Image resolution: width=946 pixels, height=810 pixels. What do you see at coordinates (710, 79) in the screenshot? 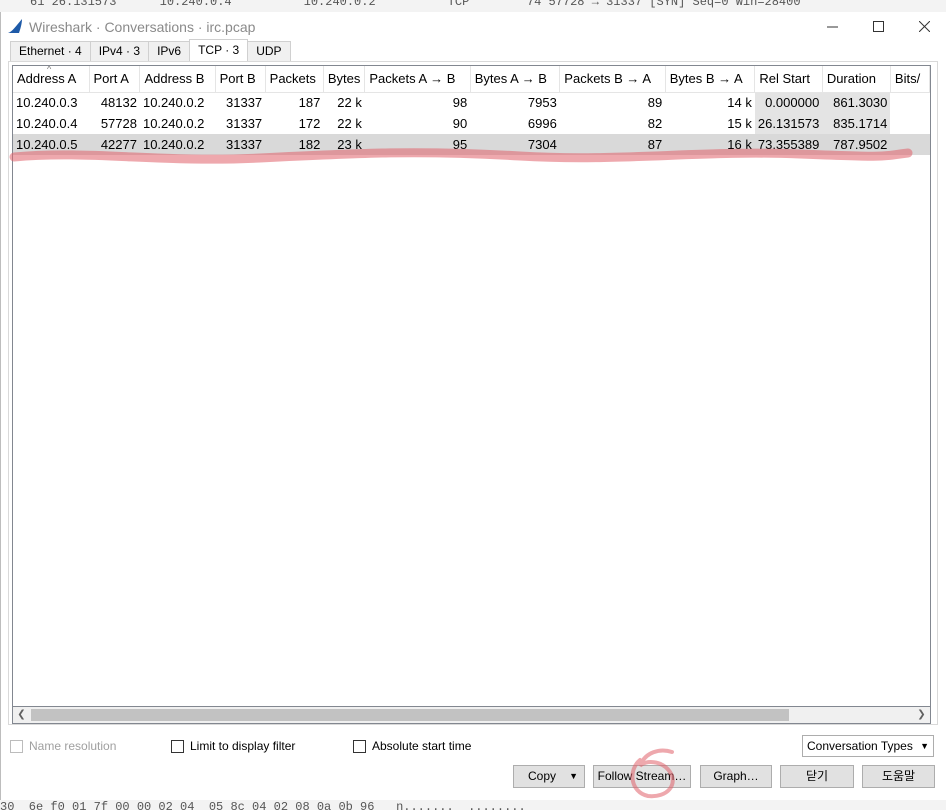
I see `column-header-bytes-b-a: Bytes B → A` at bounding box center [710, 79].